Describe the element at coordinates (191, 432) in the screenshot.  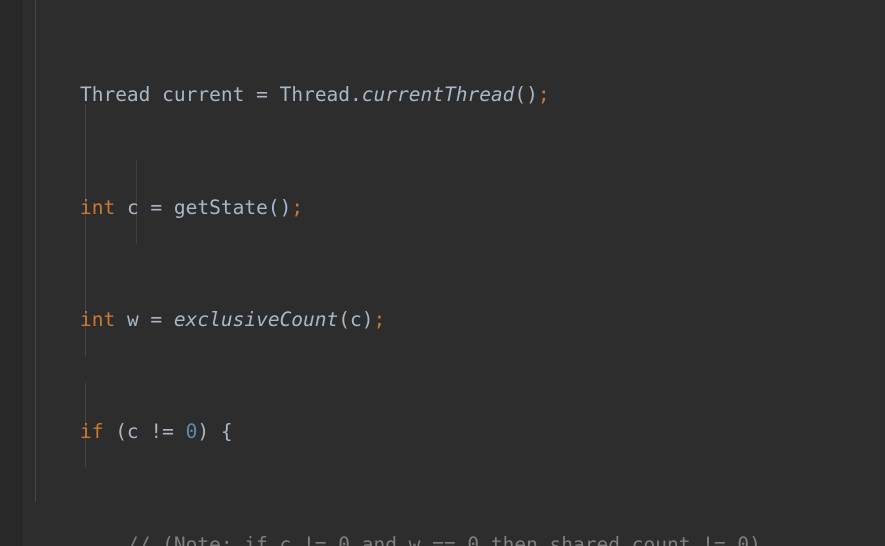
I see `token-number: 0` at that location.